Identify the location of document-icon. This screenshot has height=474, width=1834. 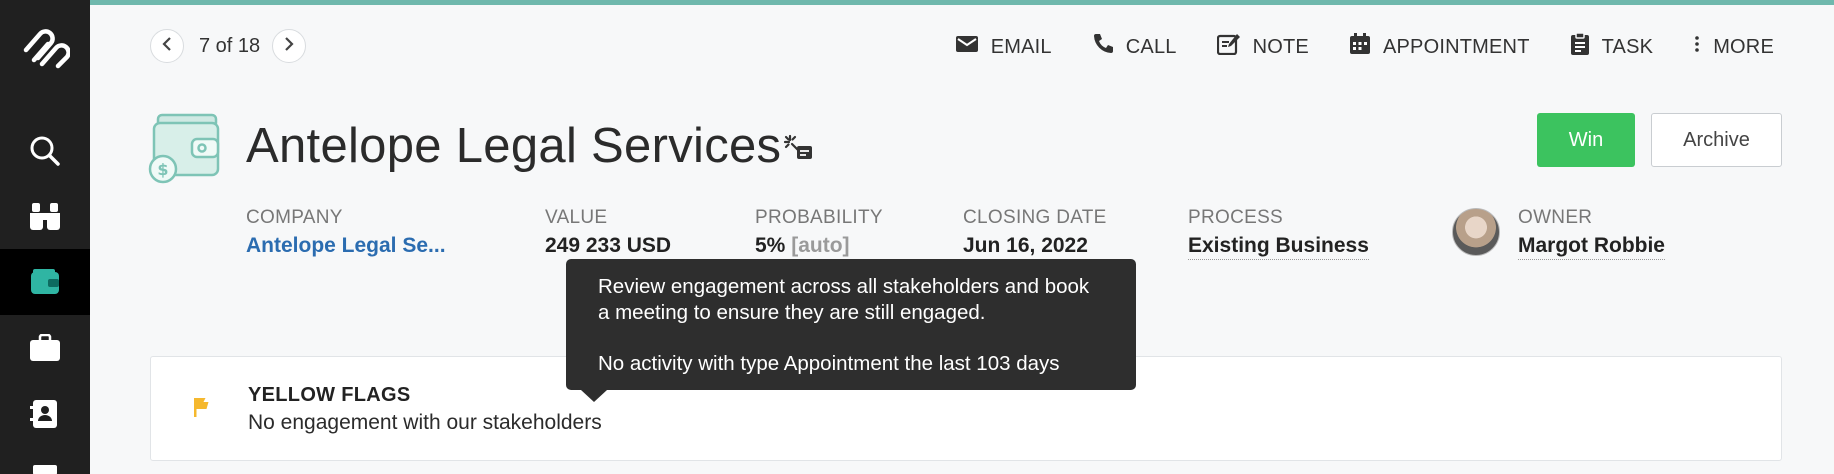
(45, 469).